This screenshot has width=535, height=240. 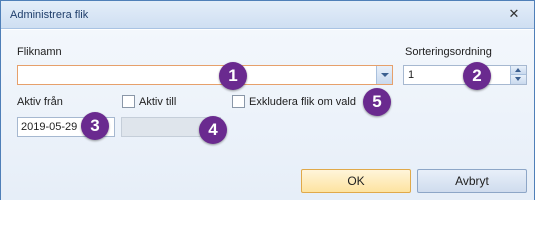 I want to click on active-to-checkbox, so click(x=128, y=101).